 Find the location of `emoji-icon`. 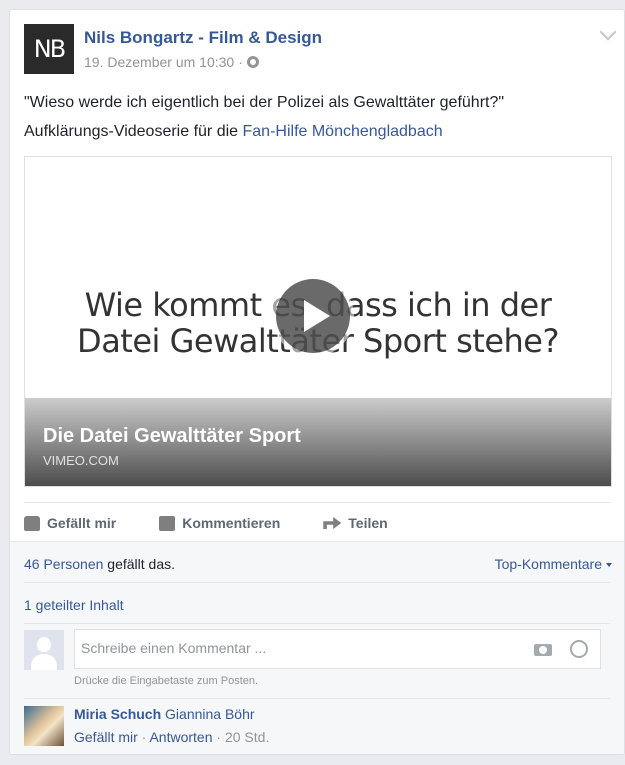

emoji-icon is located at coordinates (579, 649).